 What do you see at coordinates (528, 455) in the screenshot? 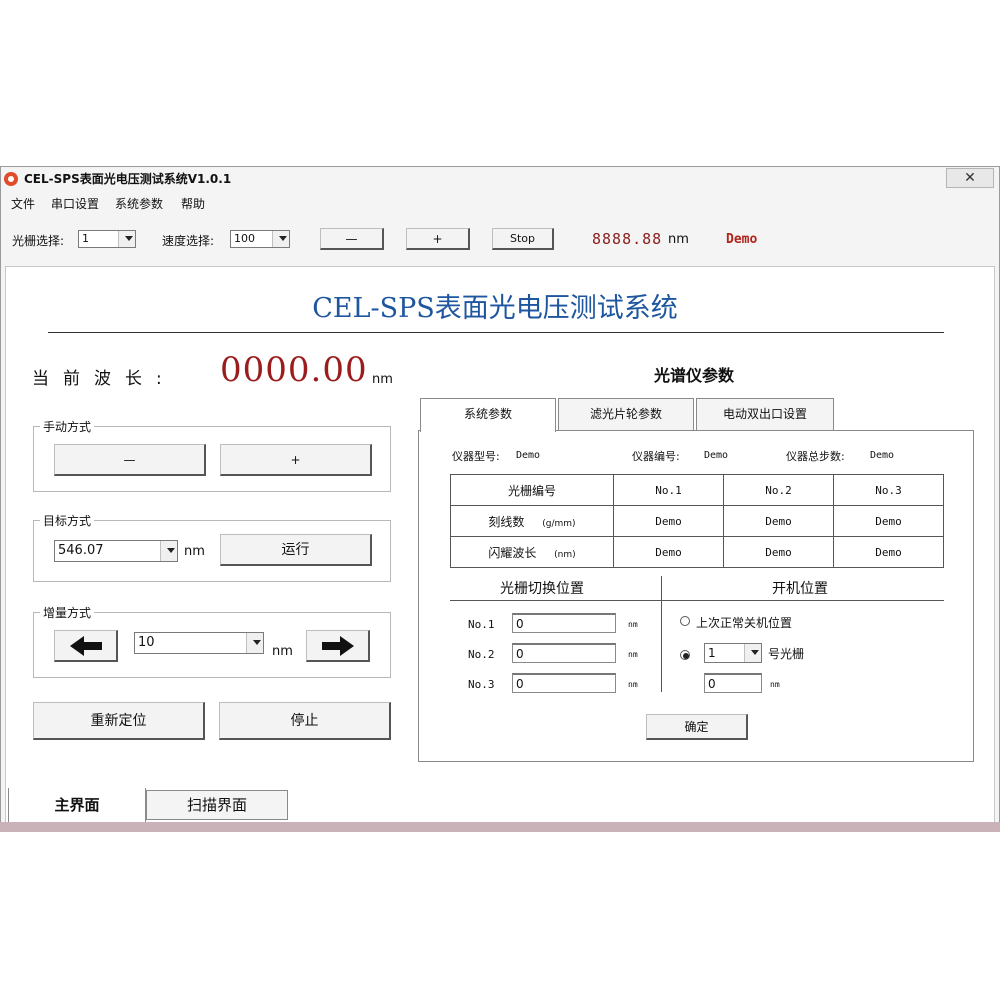
I see `model-value: Demo` at bounding box center [528, 455].